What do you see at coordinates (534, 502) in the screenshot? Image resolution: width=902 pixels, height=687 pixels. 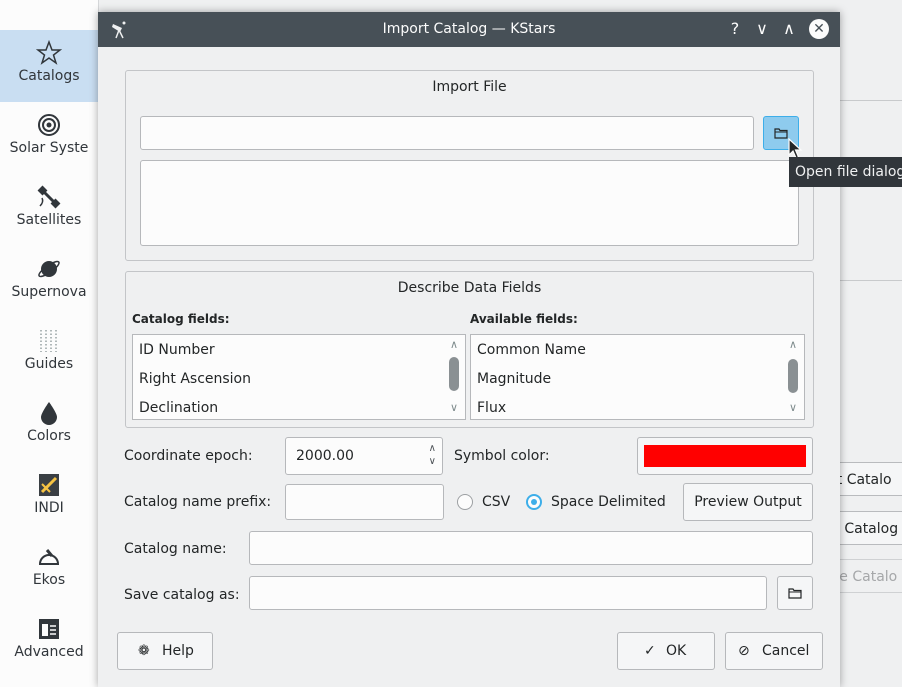 I see `space-delimited-radio` at bounding box center [534, 502].